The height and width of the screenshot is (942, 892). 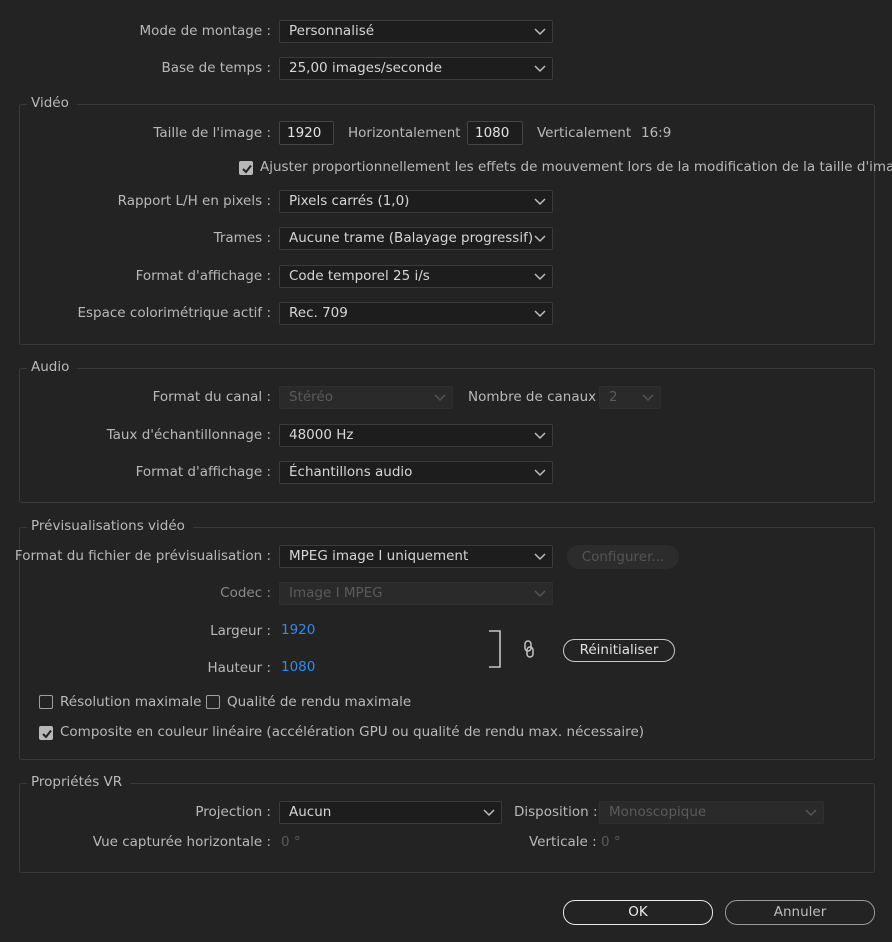 I want to click on h-view-value: 0 °, so click(x=291, y=842).